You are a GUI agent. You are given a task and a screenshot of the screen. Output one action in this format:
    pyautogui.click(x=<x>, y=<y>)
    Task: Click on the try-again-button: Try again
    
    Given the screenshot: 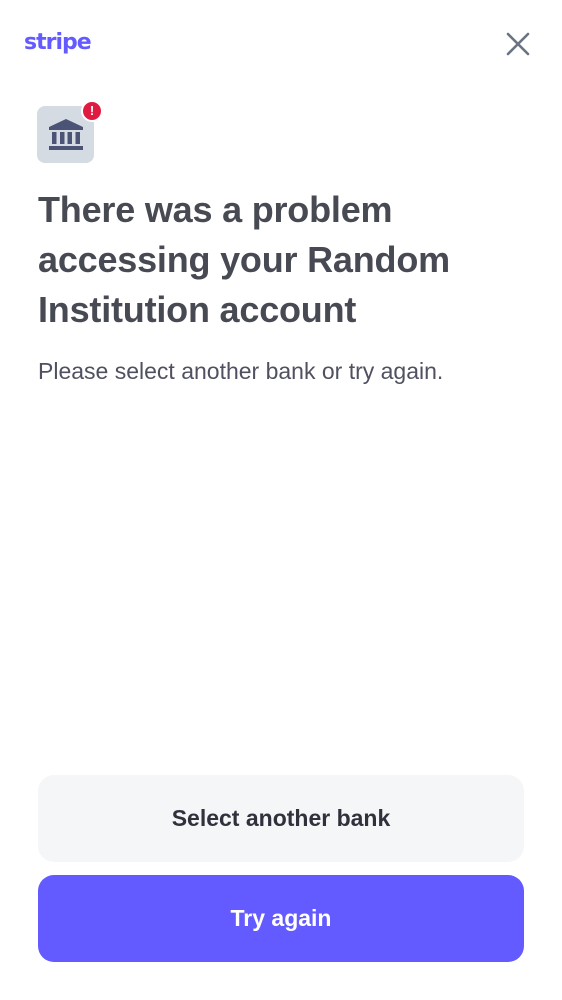 What is the action you would take?
    pyautogui.click(x=281, y=918)
    